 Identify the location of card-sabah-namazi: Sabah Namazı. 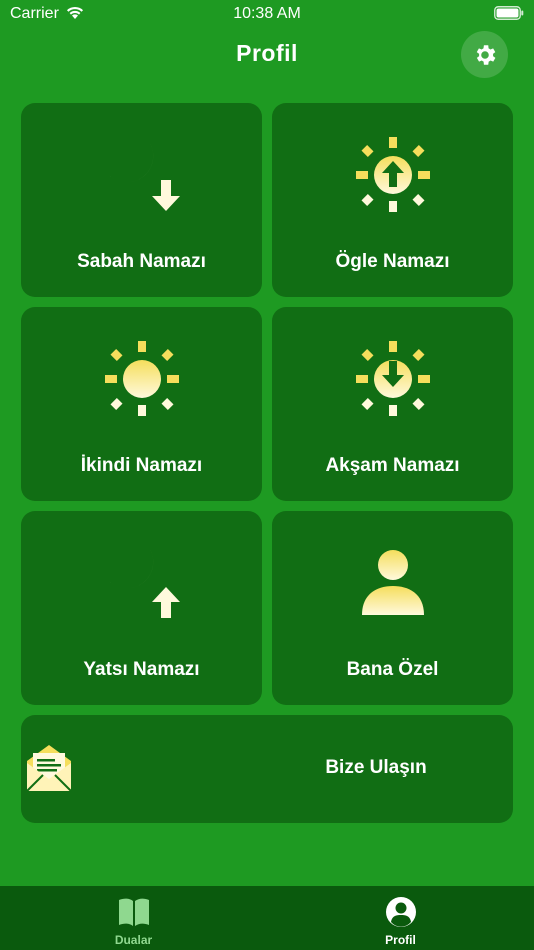
(141, 200).